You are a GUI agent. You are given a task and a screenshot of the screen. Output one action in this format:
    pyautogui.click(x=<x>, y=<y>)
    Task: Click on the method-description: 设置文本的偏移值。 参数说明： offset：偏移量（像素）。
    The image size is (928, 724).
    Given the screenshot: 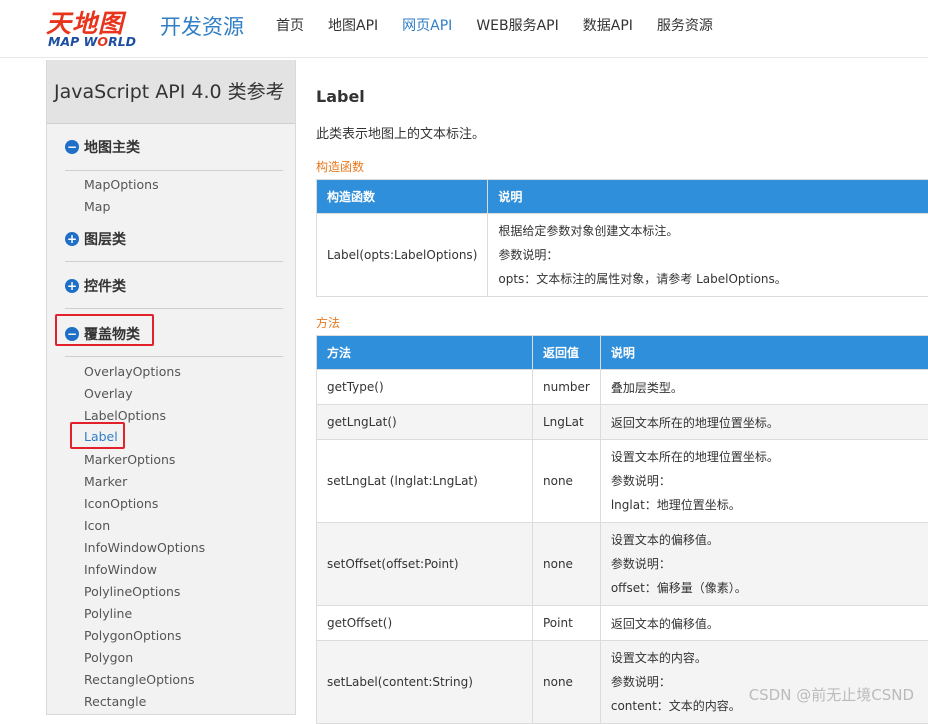 What is the action you would take?
    pyautogui.click(x=764, y=564)
    